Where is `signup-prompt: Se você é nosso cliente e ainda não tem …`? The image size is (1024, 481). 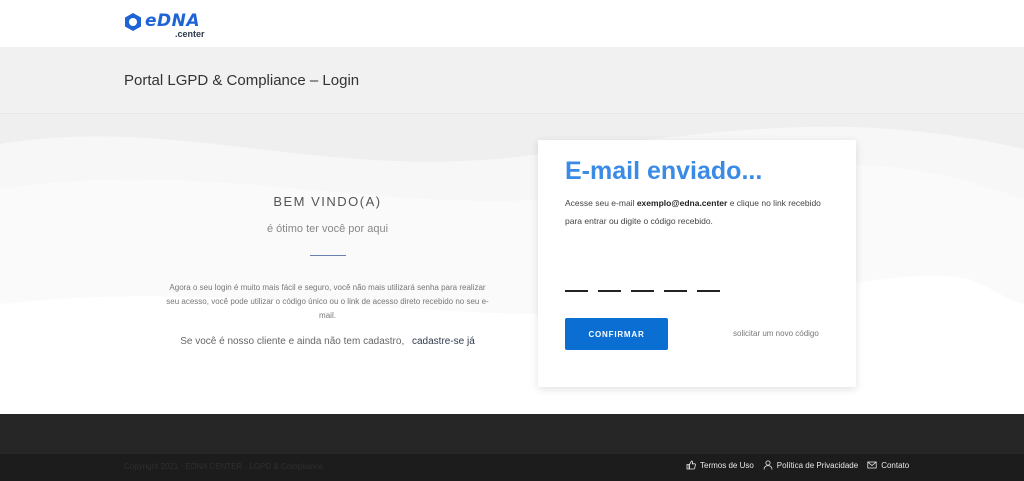 signup-prompt: Se você é nosso cliente e ainda não tem … is located at coordinates (327, 341).